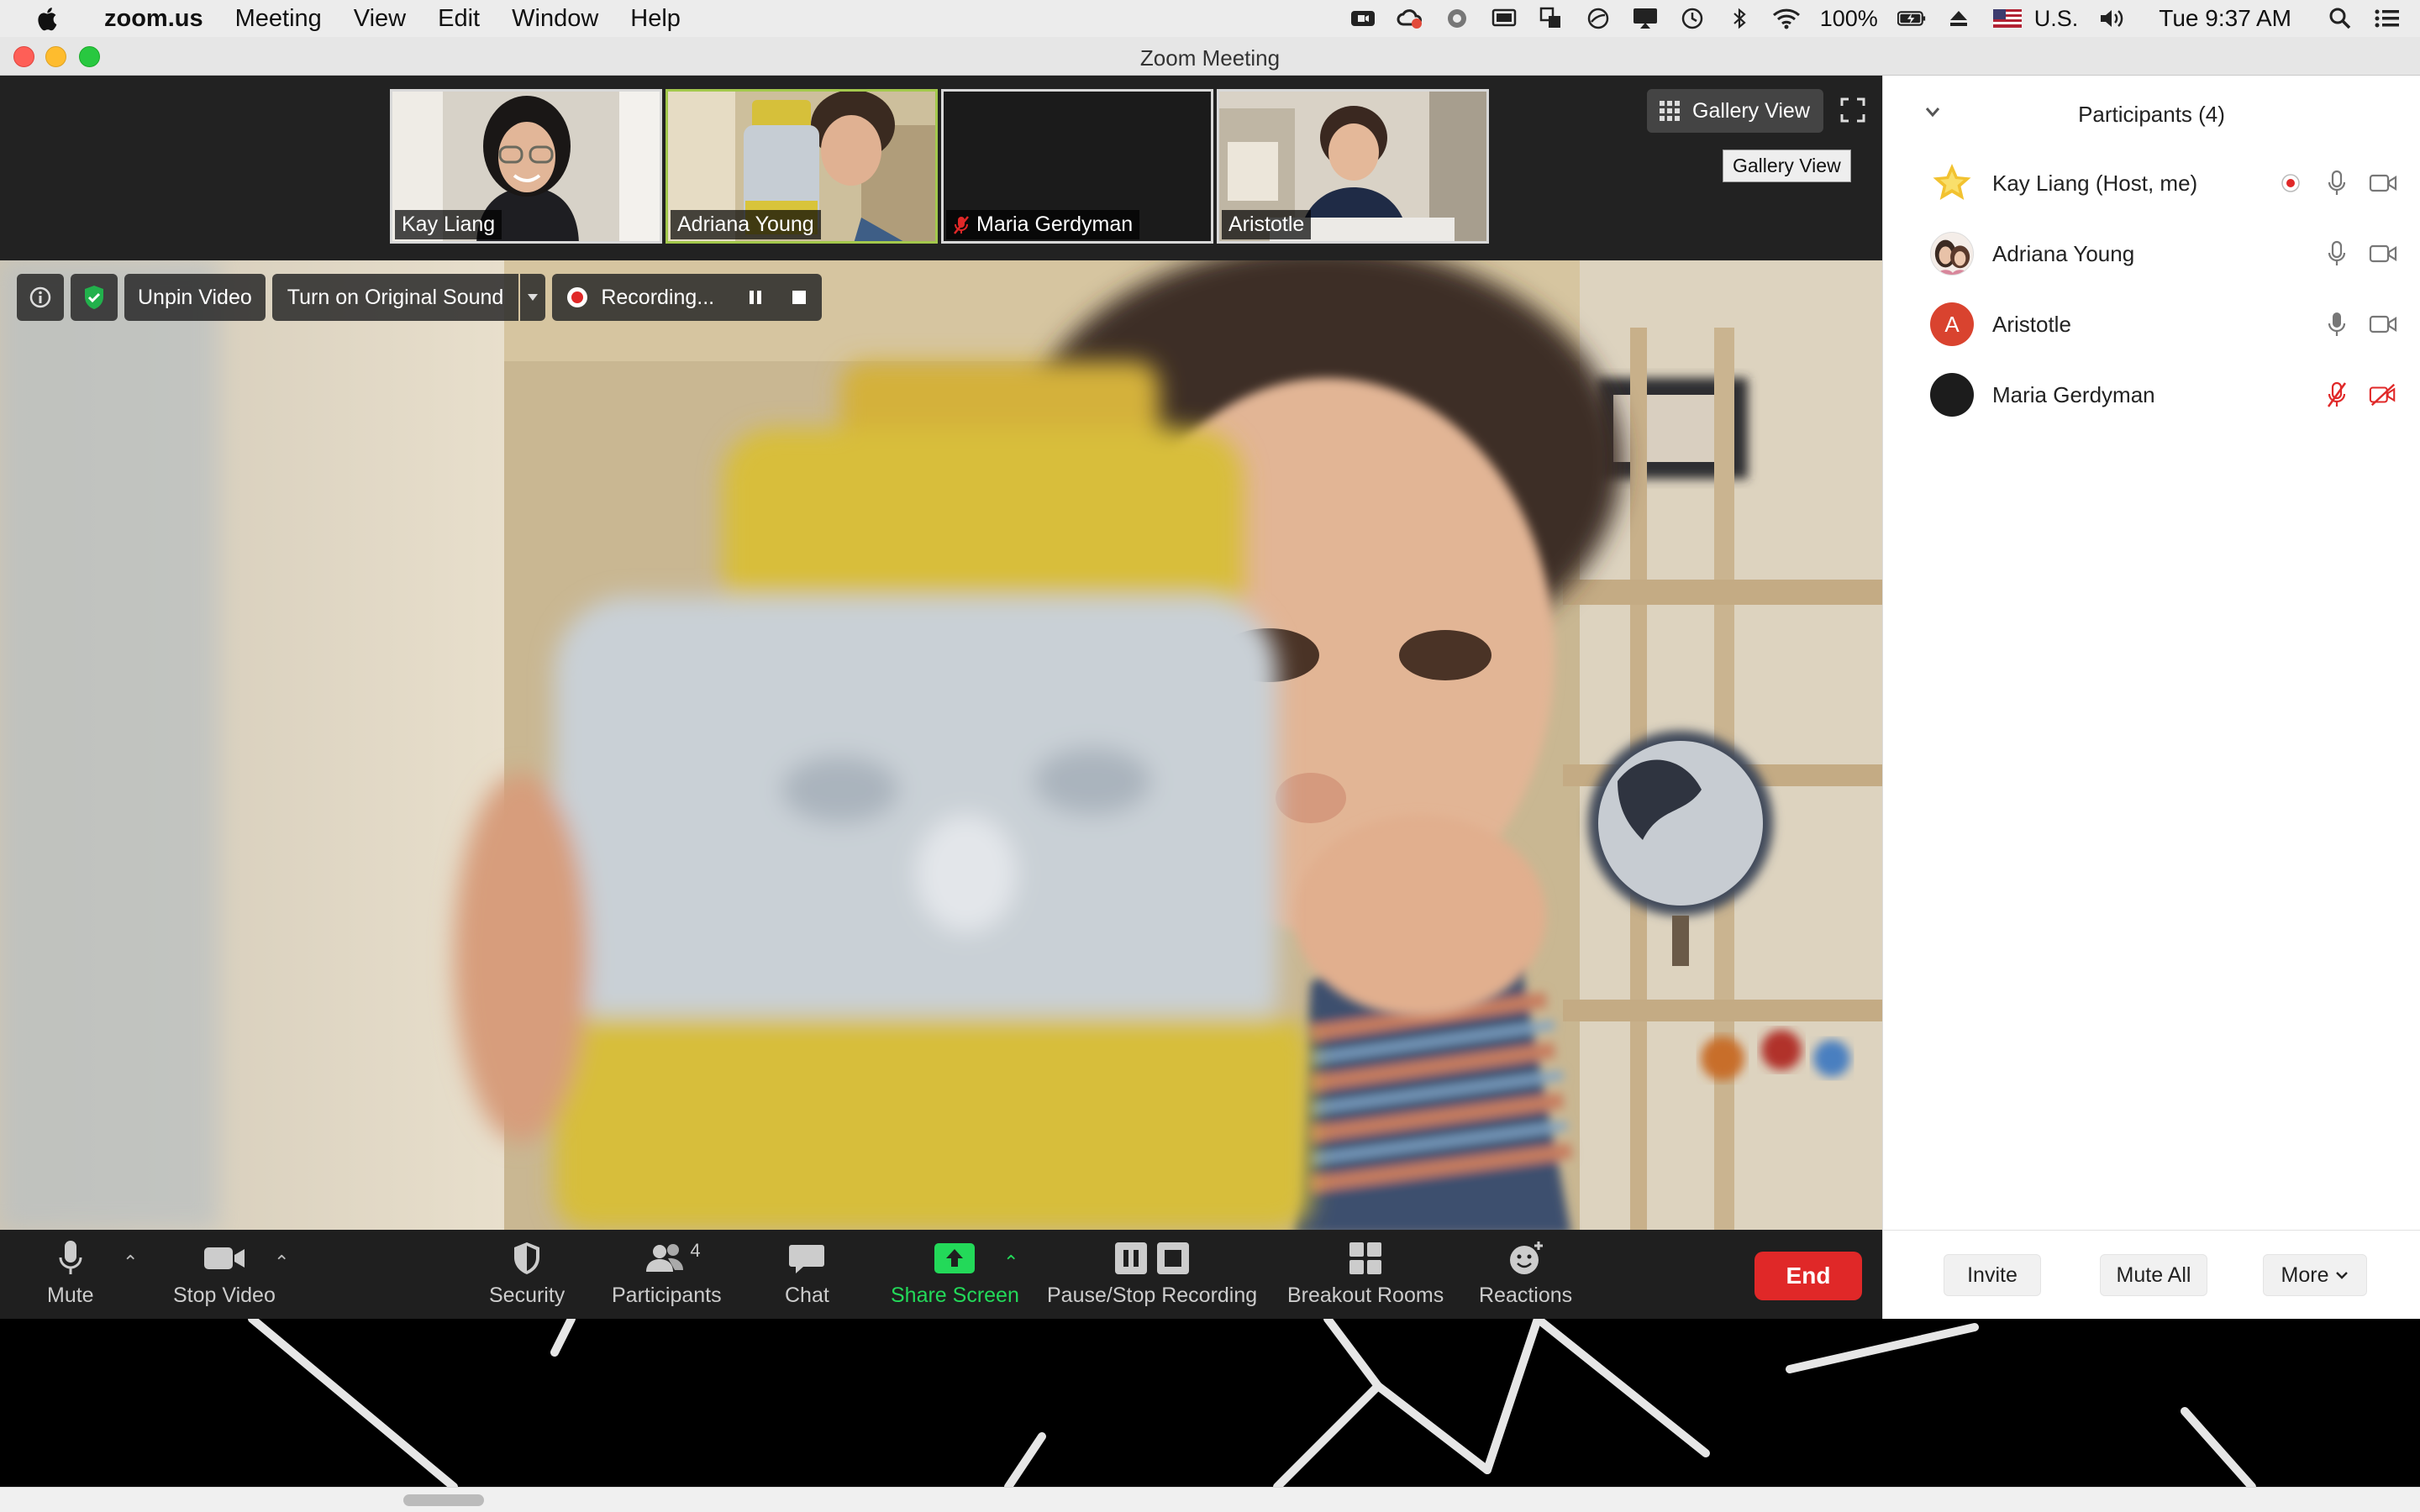 The width and height of the screenshot is (2420, 1512). What do you see at coordinates (449, 224) in the screenshot?
I see `thumbnail-name-label: Kay Liang` at bounding box center [449, 224].